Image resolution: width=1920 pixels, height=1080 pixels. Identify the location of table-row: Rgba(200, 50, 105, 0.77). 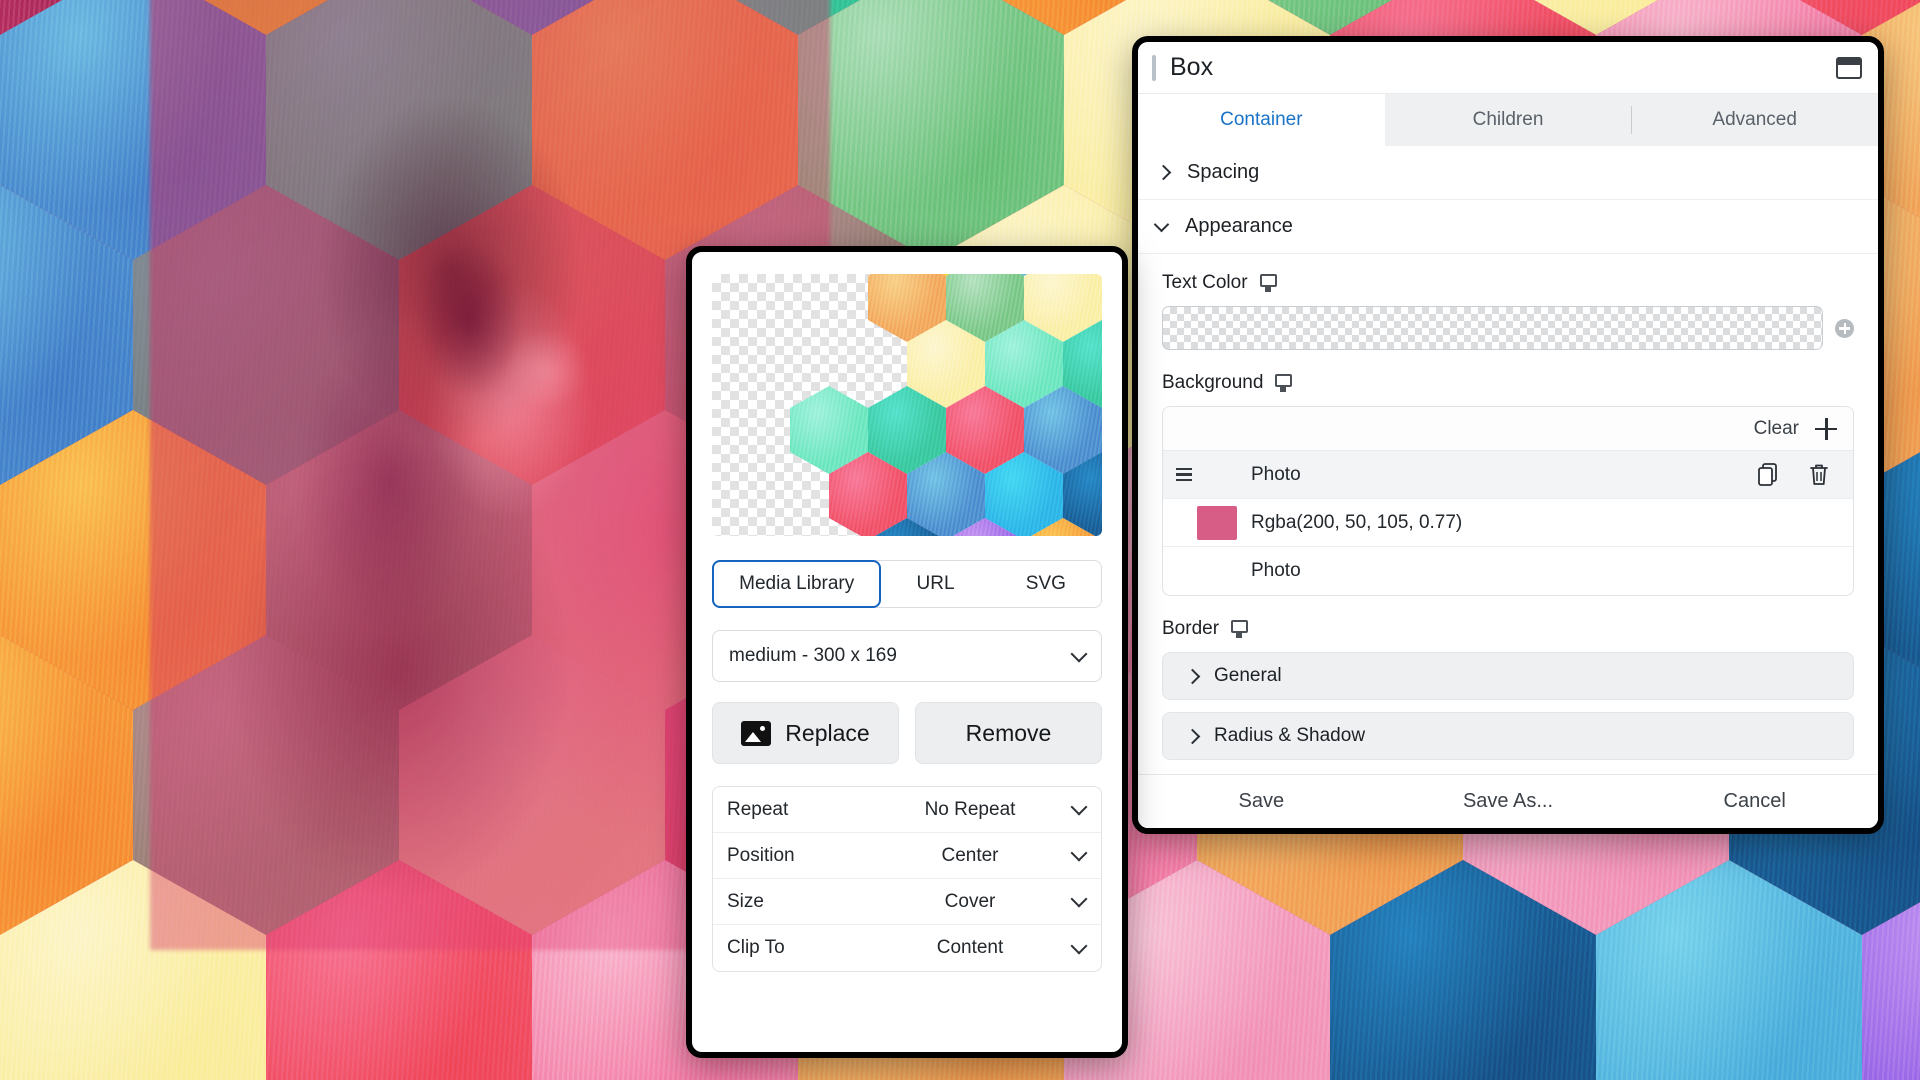
(1508, 523).